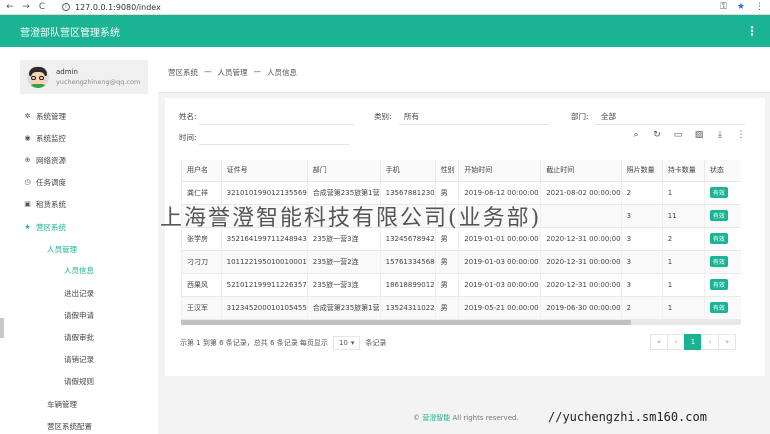  I want to click on sidebar-item-camp-config: 营区系统配置, so click(69, 426).